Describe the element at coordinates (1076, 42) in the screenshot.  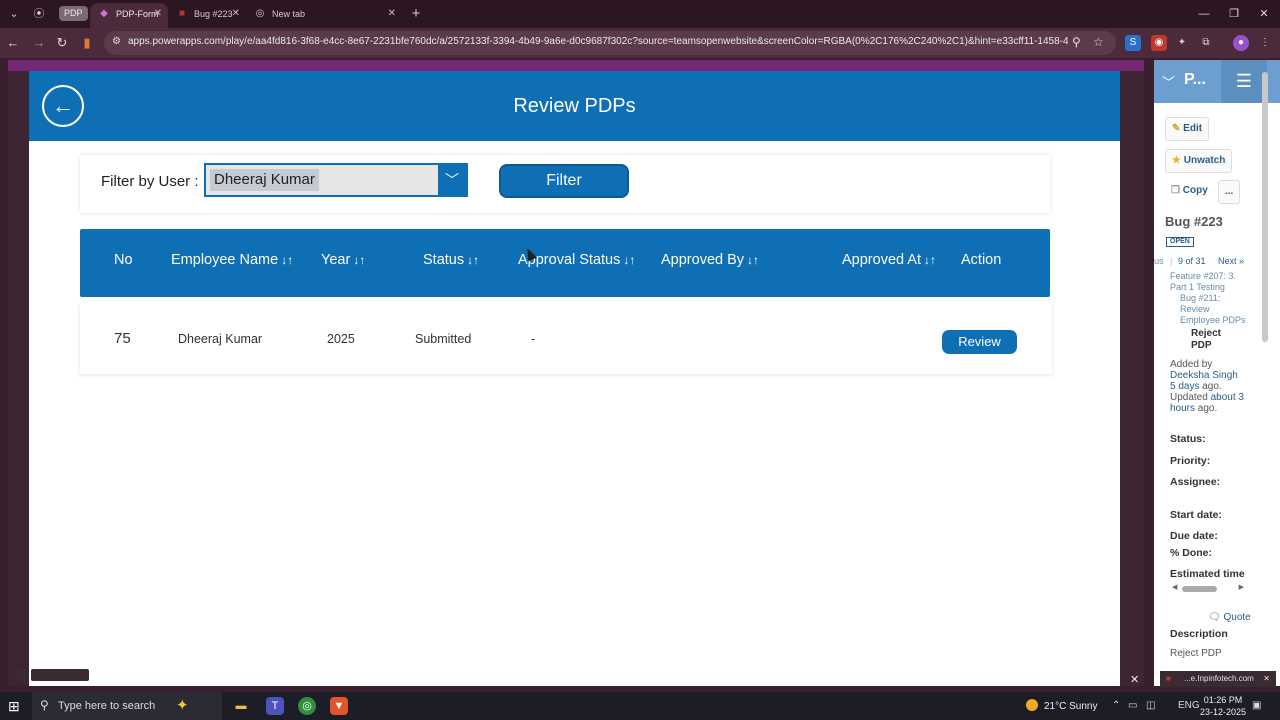
I see `zoom-icon: ⚲` at that location.